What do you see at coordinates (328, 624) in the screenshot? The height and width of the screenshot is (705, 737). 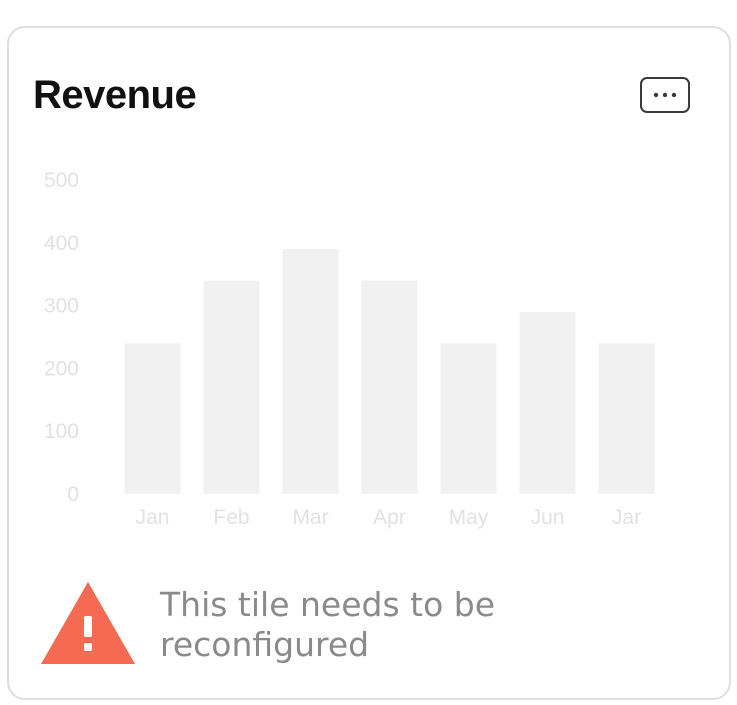 I see `warning-message: This tile needs to be reconfigured` at bounding box center [328, 624].